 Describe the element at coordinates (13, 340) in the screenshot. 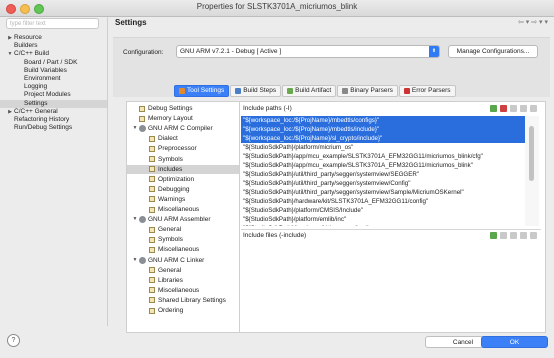

I see `help-icon: ?` at that location.